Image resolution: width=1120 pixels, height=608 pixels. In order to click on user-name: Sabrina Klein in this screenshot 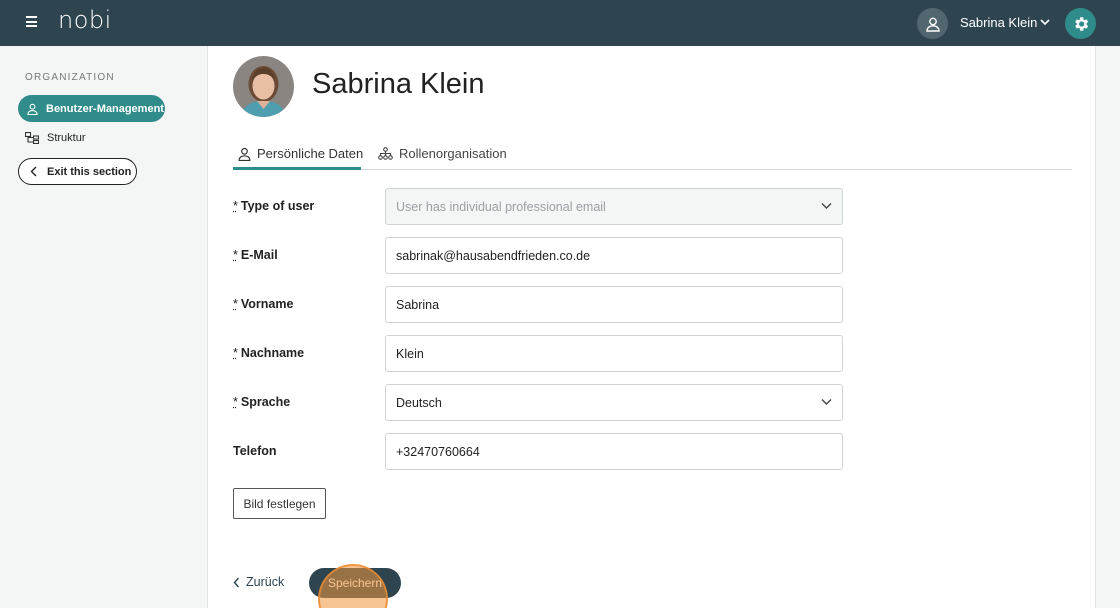, I will do `click(998, 22)`.